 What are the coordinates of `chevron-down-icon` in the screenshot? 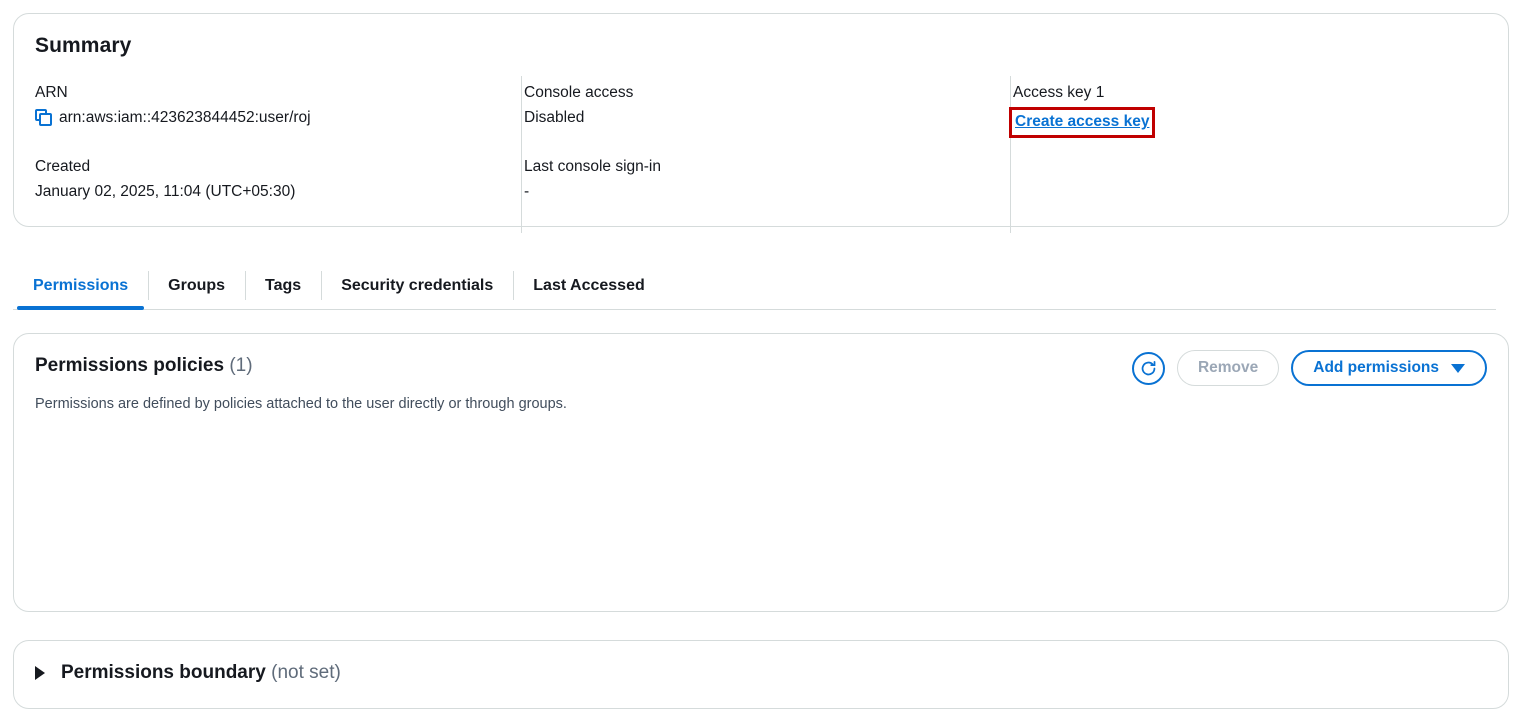 It's located at (1458, 368).